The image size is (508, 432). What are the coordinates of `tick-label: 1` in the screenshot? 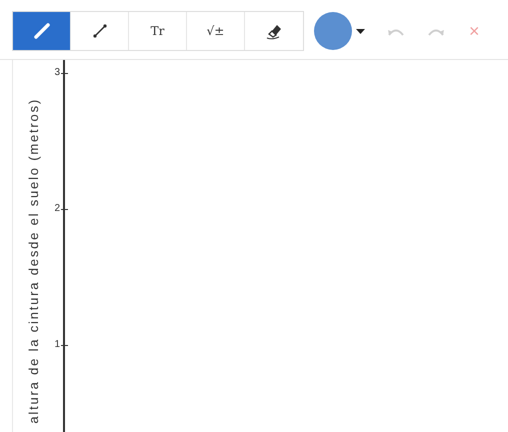 It's located at (57, 345).